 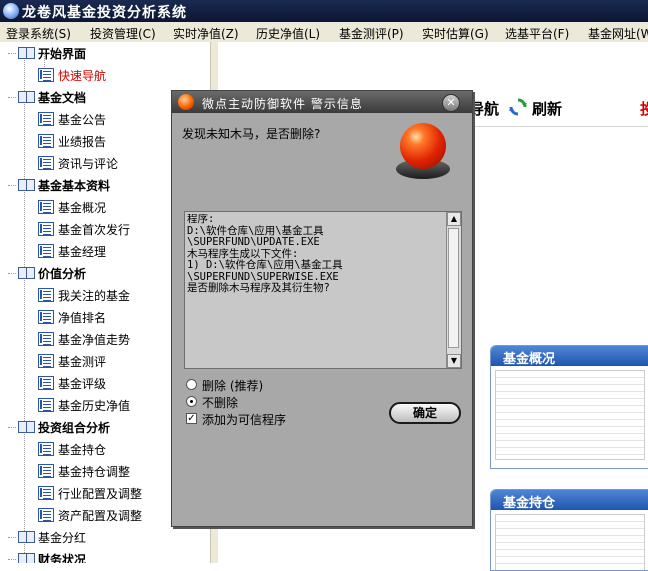 What do you see at coordinates (74, 428) in the screenshot?
I see `sidebar-group-label: 投资组合分析` at bounding box center [74, 428].